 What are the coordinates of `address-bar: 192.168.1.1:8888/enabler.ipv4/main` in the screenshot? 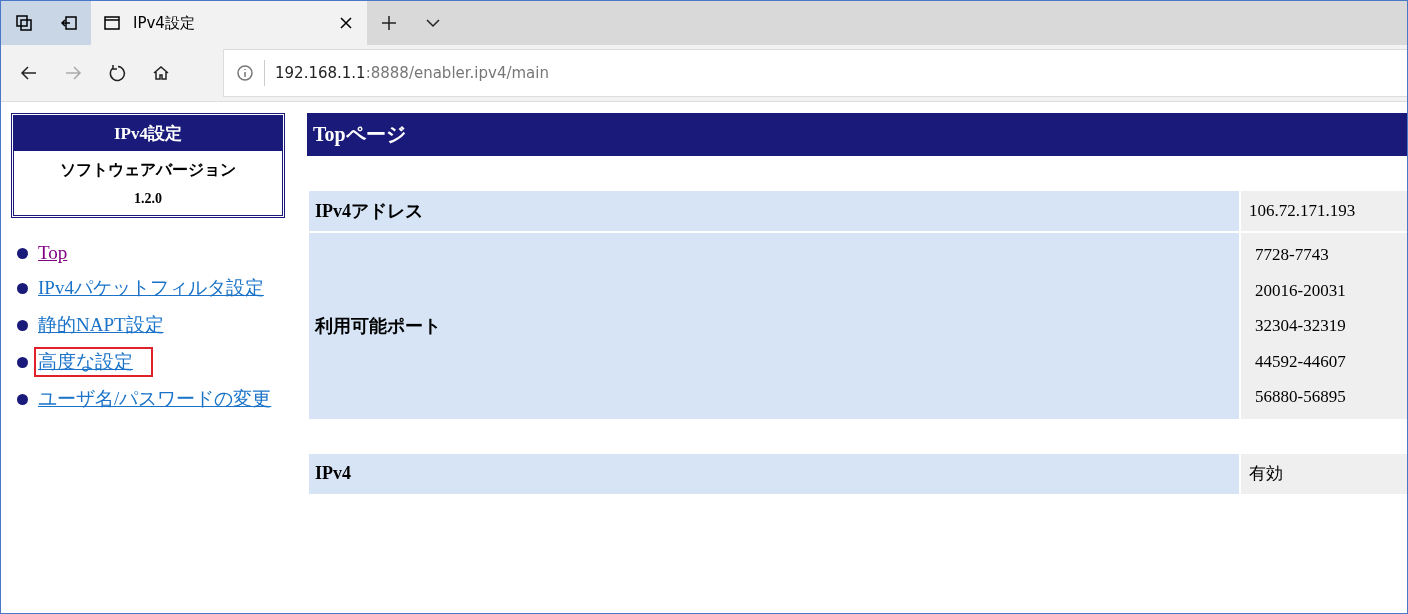 It's located at (815, 73).